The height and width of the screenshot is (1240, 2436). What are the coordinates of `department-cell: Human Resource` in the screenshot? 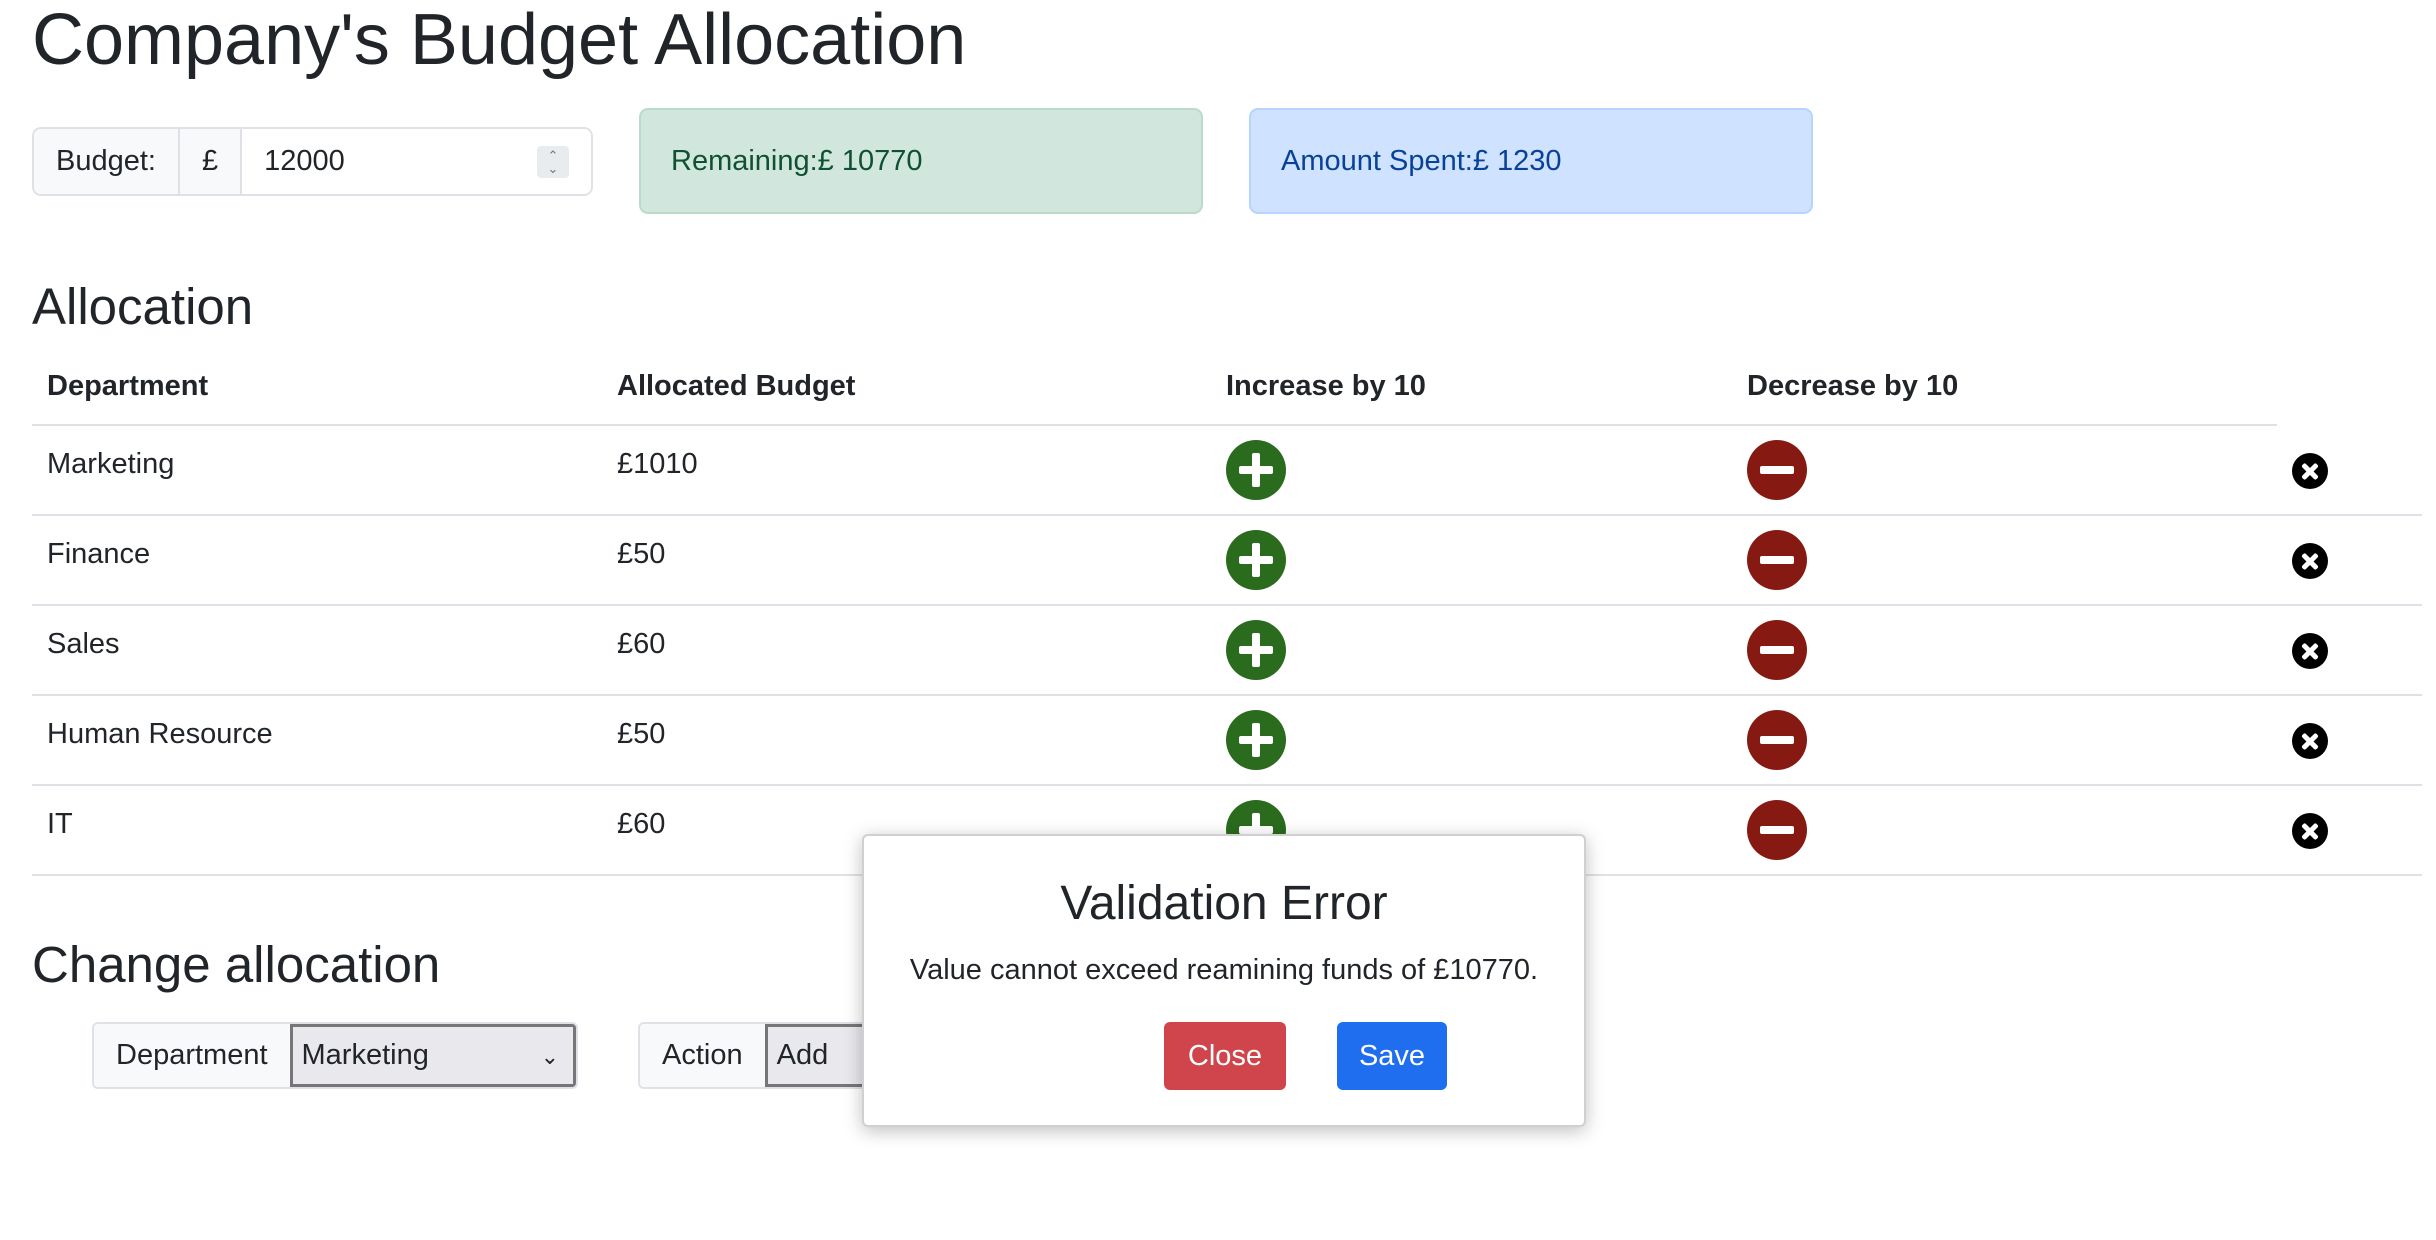 It's located at (160, 734).